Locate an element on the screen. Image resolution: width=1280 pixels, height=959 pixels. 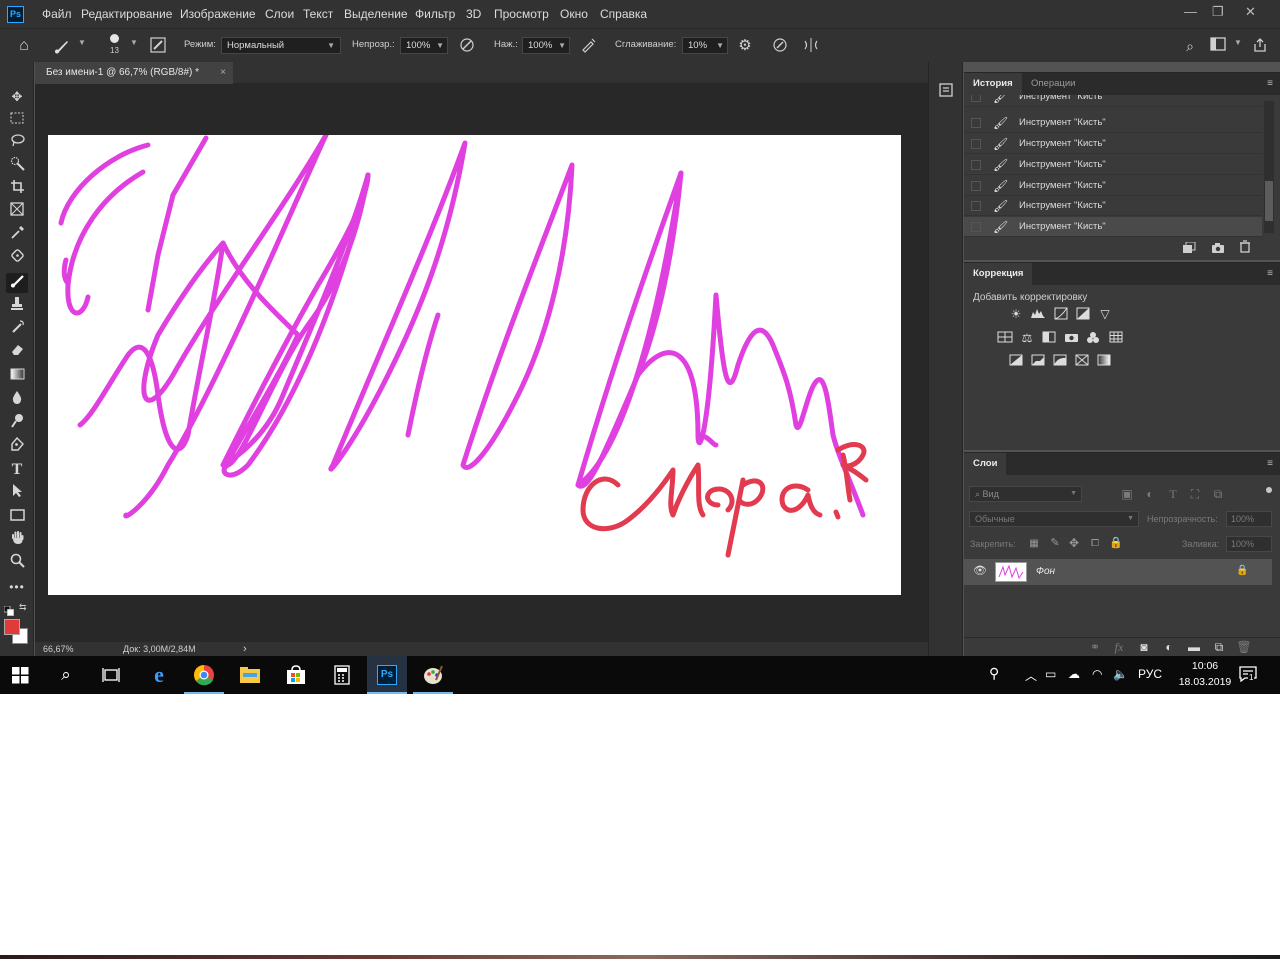
invert-icon is located at coordinates (1016, 361).